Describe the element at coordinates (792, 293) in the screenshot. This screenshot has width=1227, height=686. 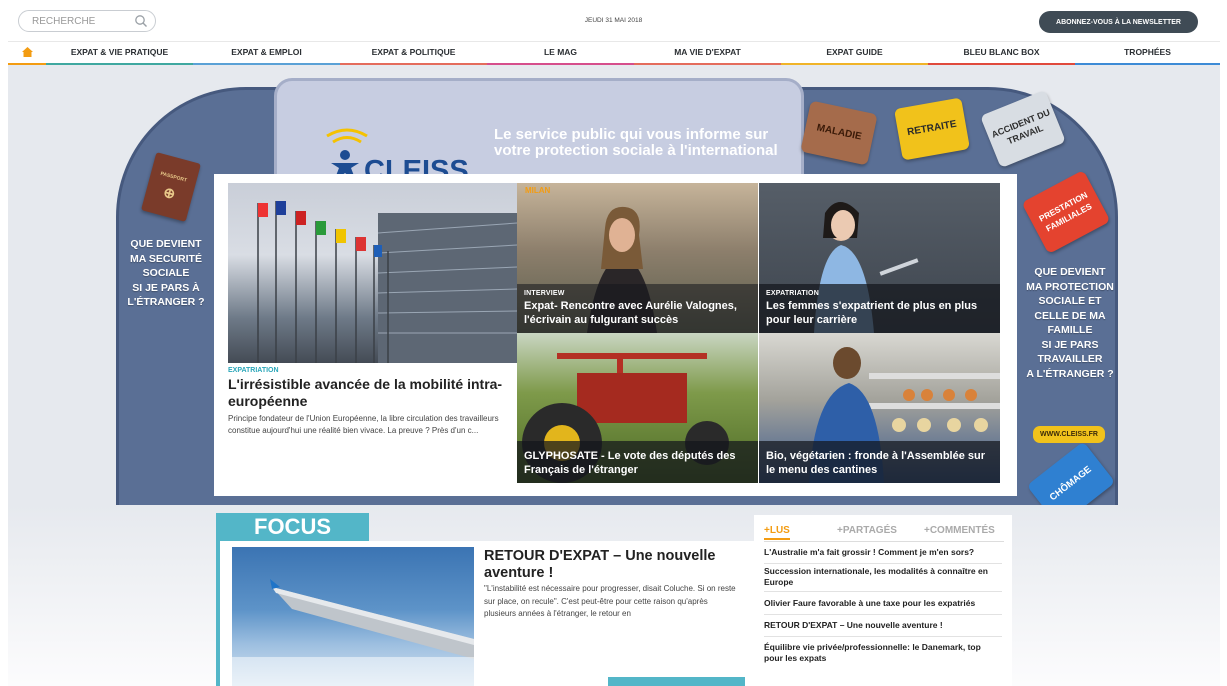
I see `tile-kicker: EXPATRIATION` at that location.